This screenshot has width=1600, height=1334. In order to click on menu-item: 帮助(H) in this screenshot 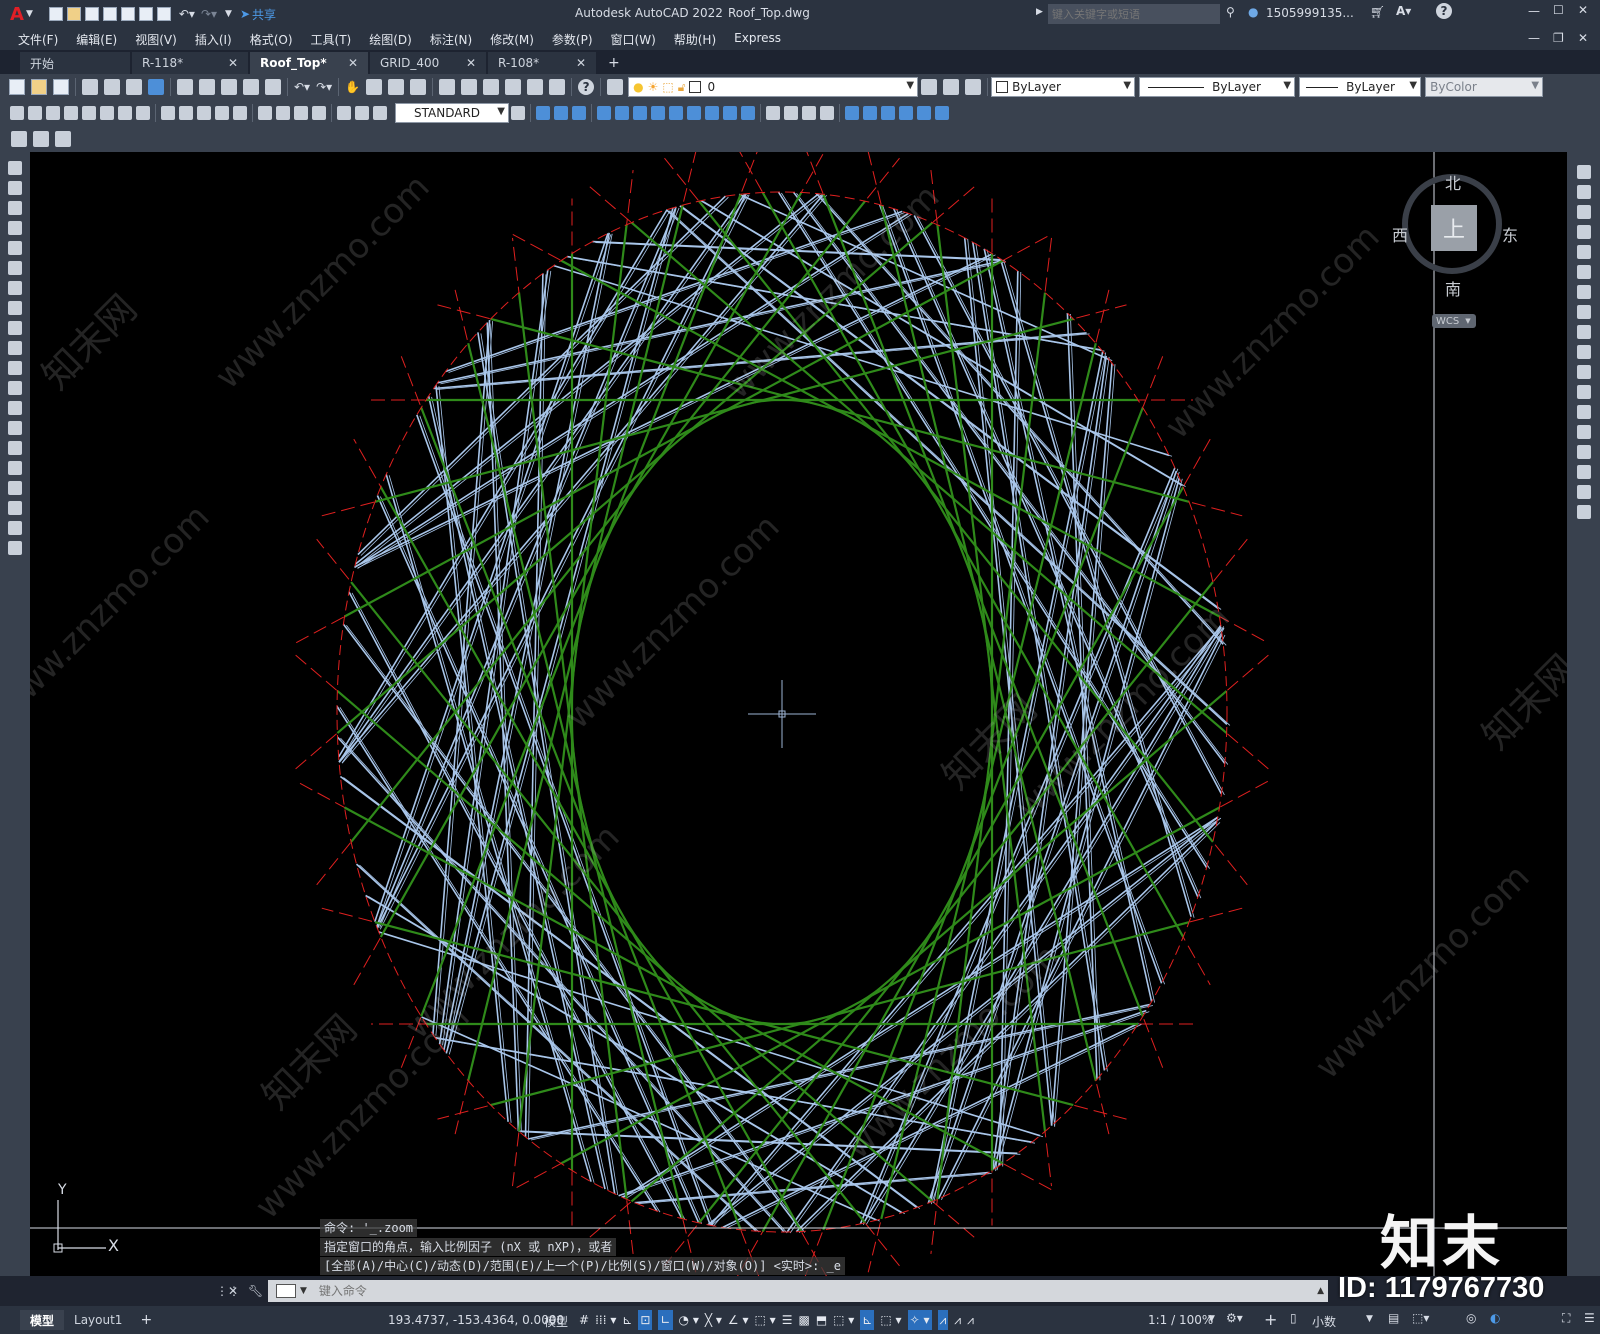, I will do `click(695, 39)`.